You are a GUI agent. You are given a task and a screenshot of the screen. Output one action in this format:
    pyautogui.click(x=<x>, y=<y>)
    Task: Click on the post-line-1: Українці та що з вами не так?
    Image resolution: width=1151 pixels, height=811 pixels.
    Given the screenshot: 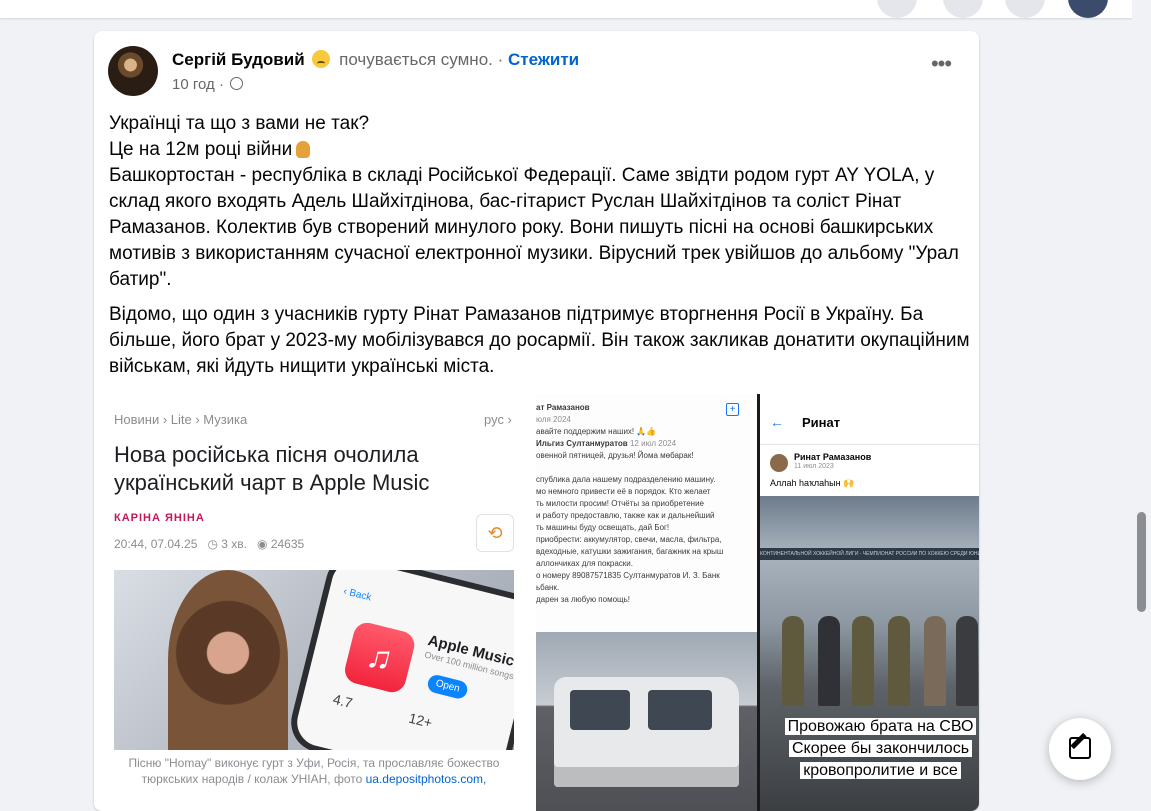 What is the action you would take?
    pyautogui.click(x=239, y=123)
    